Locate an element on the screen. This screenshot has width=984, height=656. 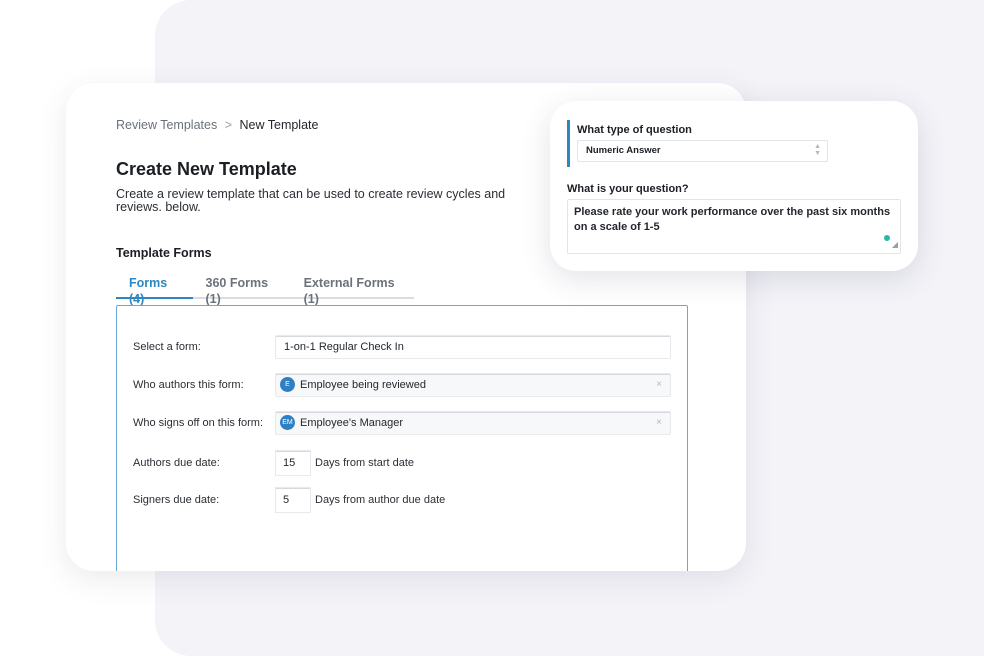
signers-due-input: 5 is located at coordinates (293, 500).